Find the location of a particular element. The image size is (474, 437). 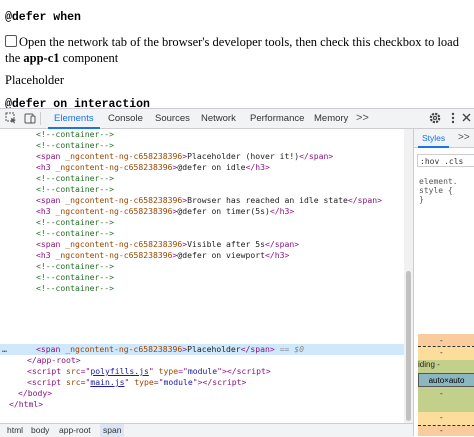

box-model-content: auto×auto is located at coordinates (446, 380).